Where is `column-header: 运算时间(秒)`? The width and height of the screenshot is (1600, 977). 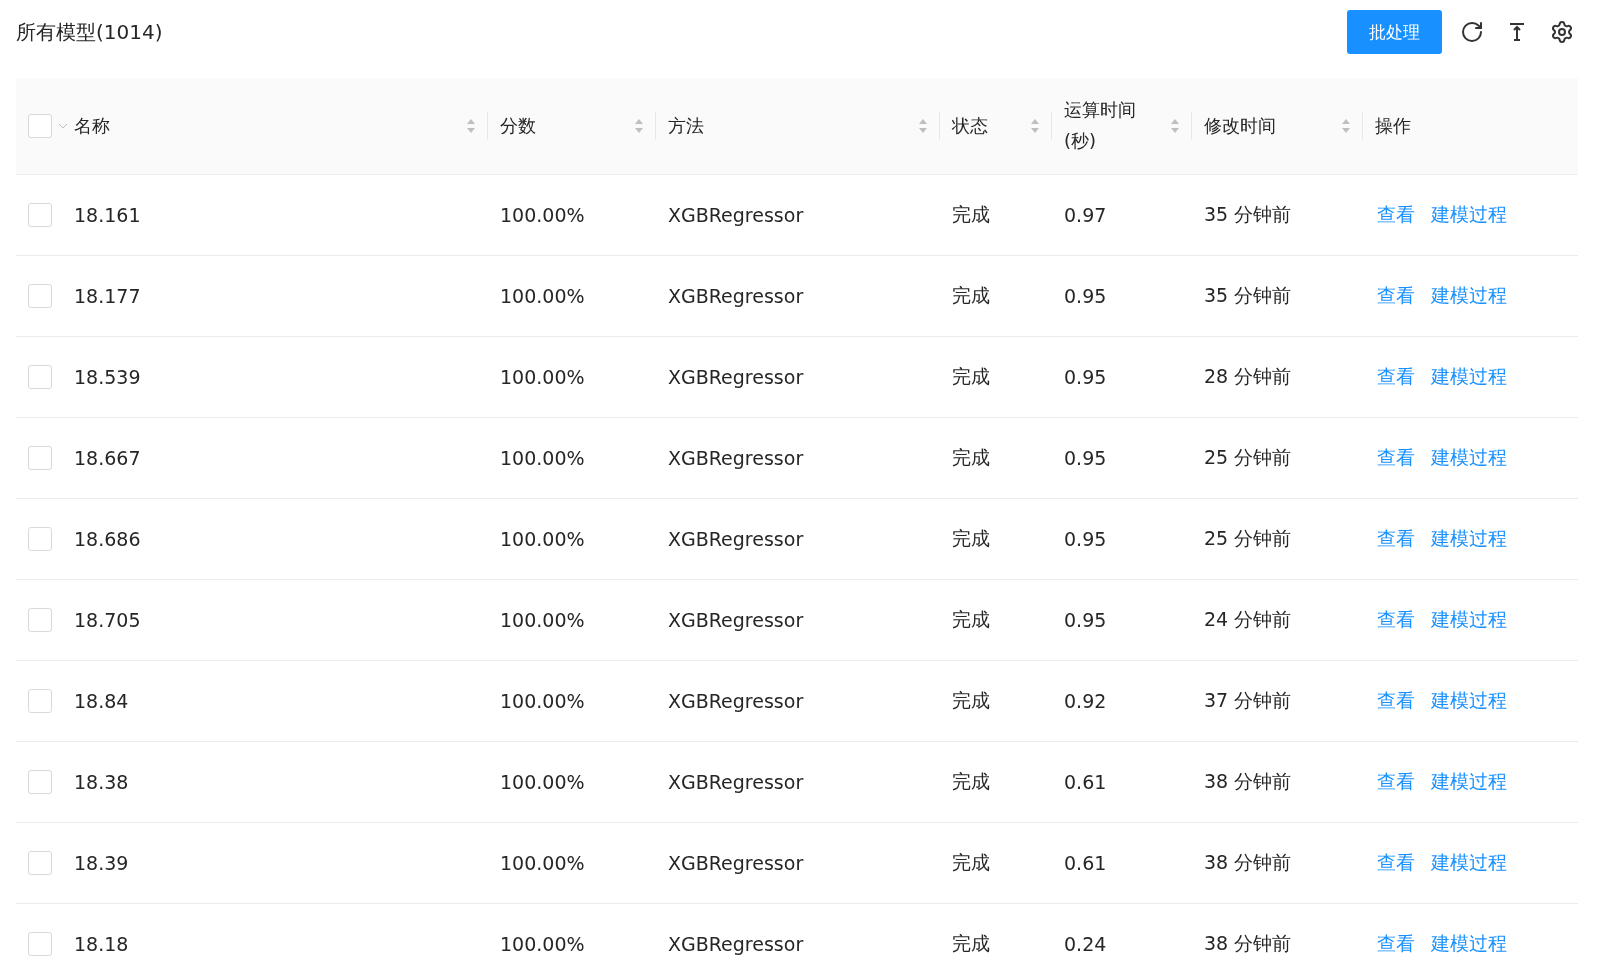 column-header: 运算时间(秒) is located at coordinates (1100, 125).